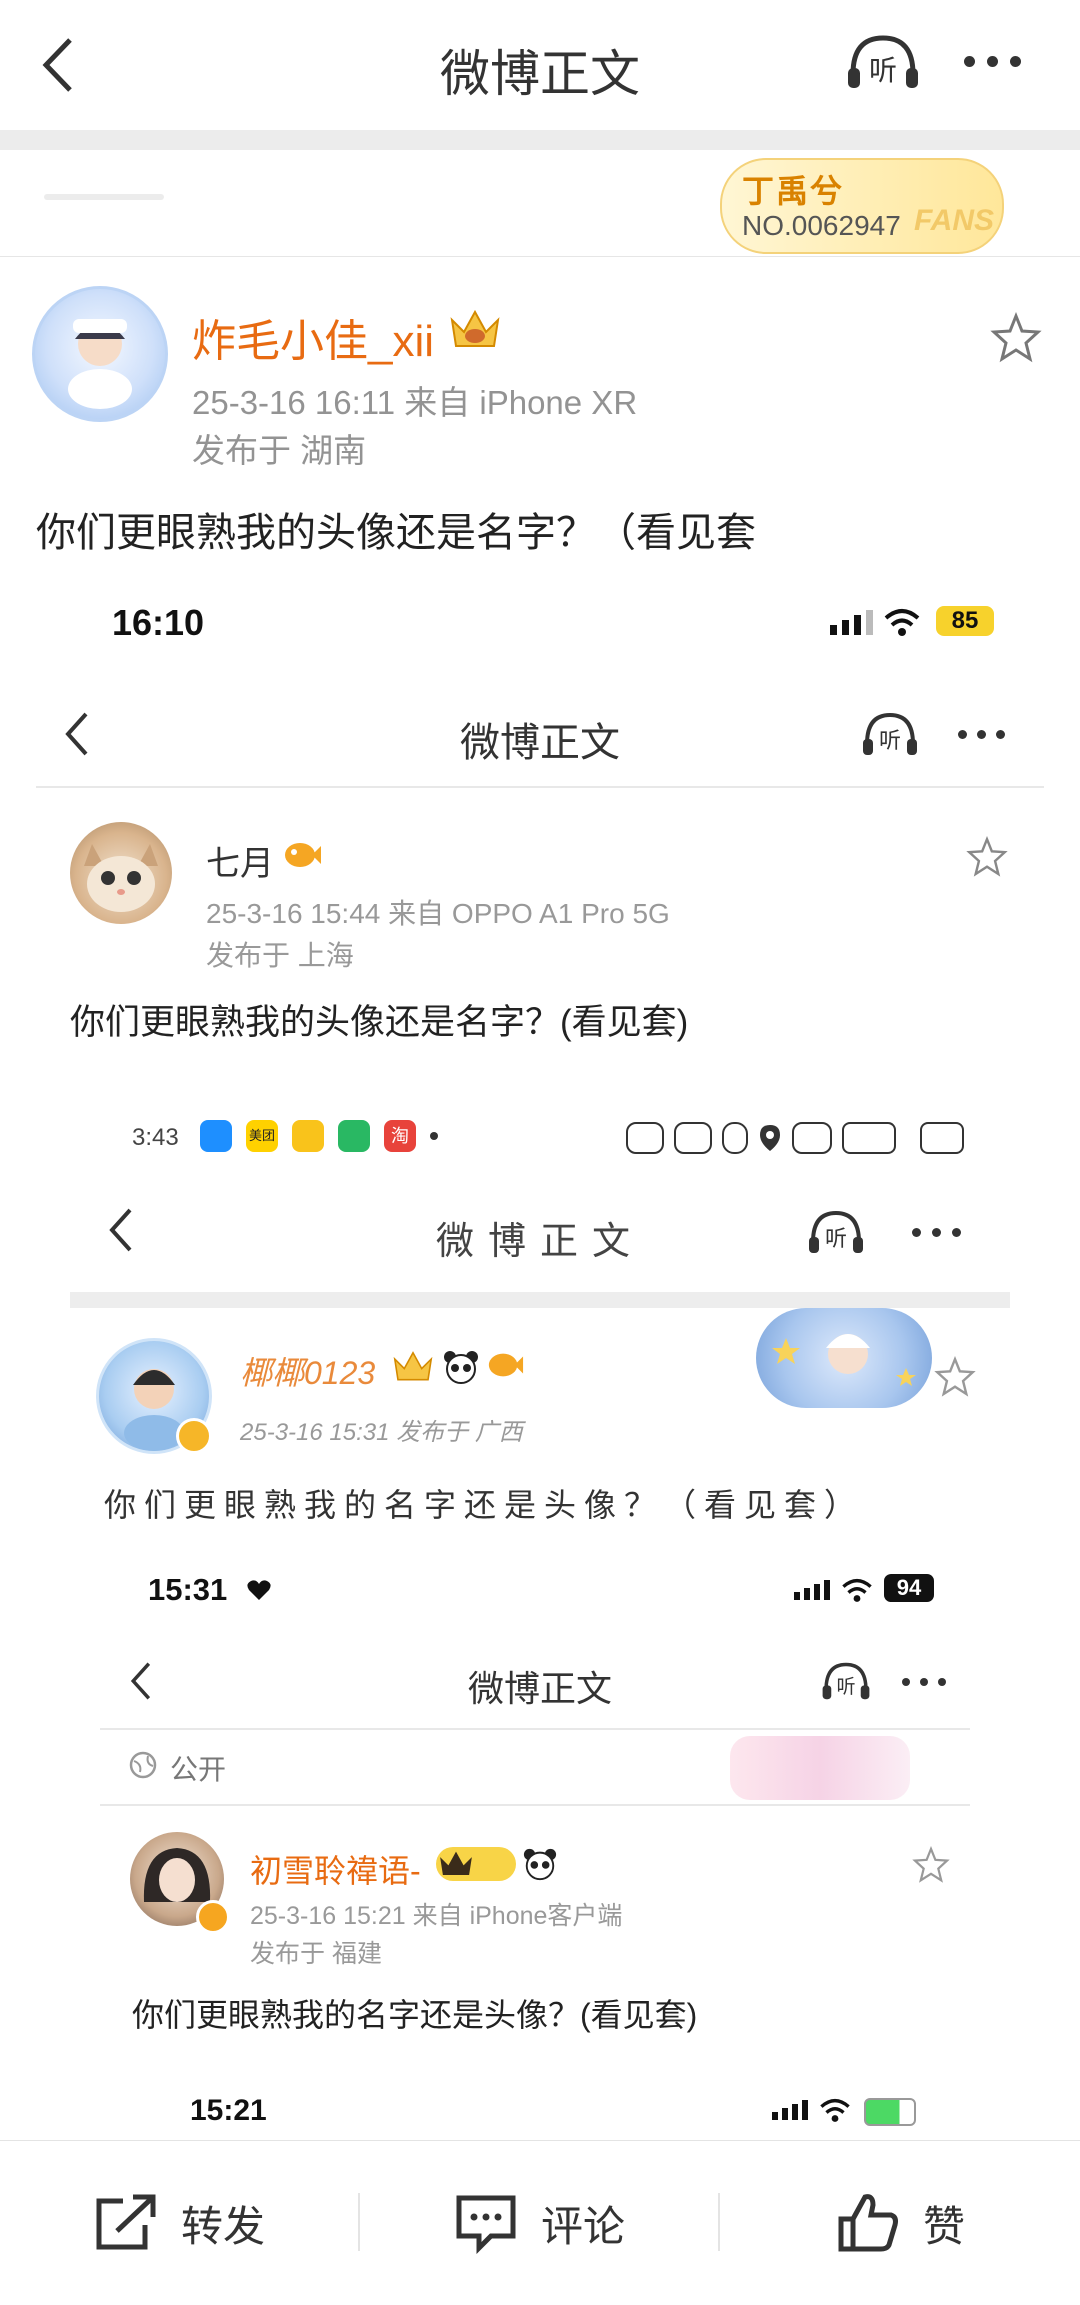  Describe the element at coordinates (379, 1022) in the screenshot. I see `post-text: 你们更眼熟我的头像还是名字？(看见套)` at that location.